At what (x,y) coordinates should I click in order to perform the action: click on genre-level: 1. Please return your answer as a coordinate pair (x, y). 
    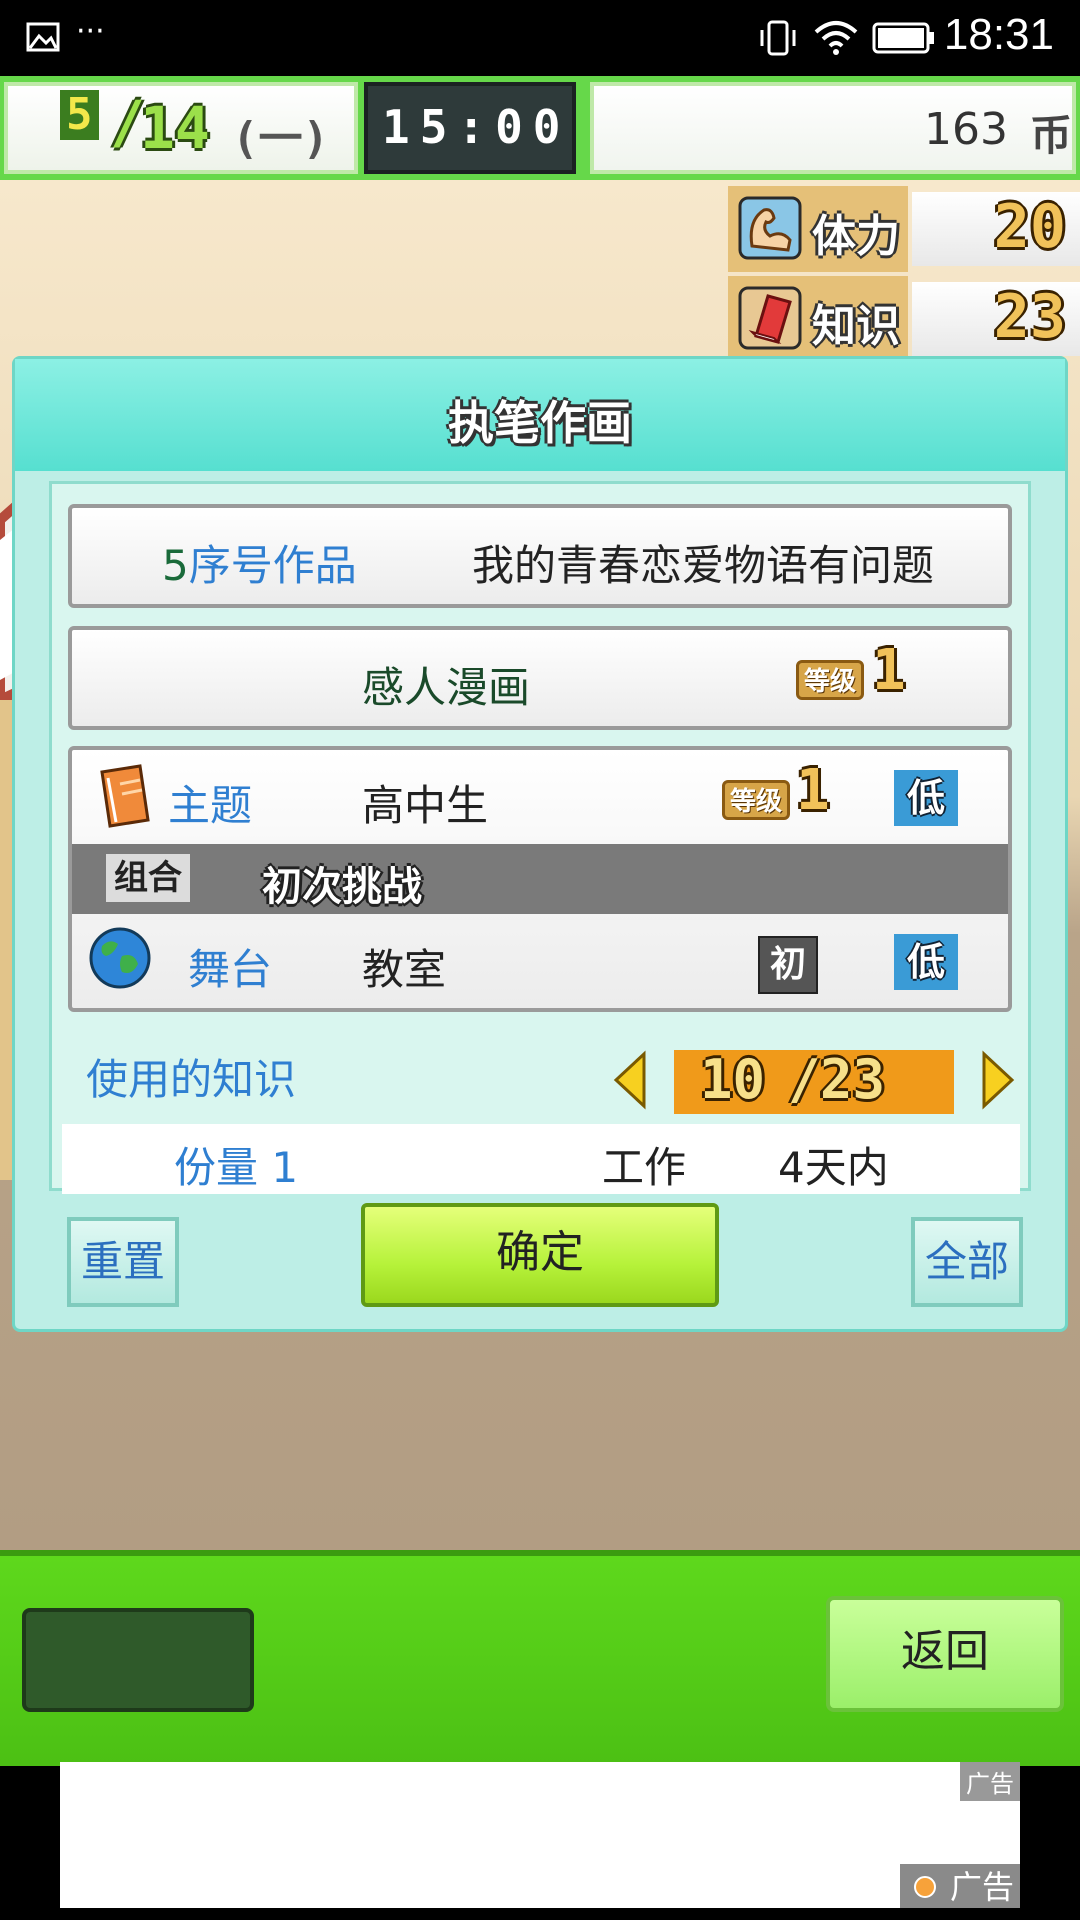
    Looking at the image, I should click on (889, 670).